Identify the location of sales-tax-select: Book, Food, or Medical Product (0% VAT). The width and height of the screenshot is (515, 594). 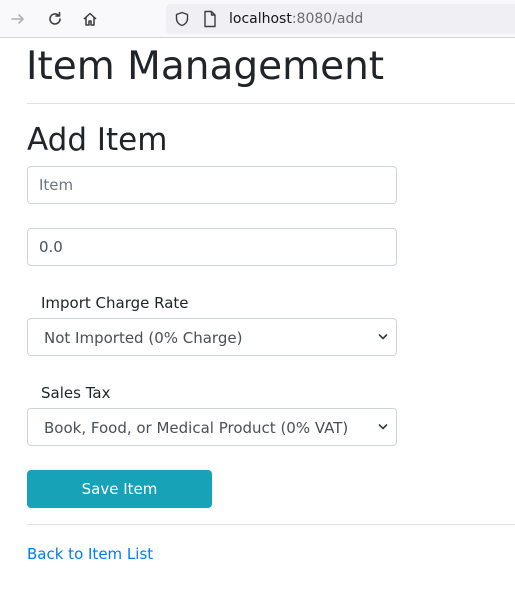
(212, 427).